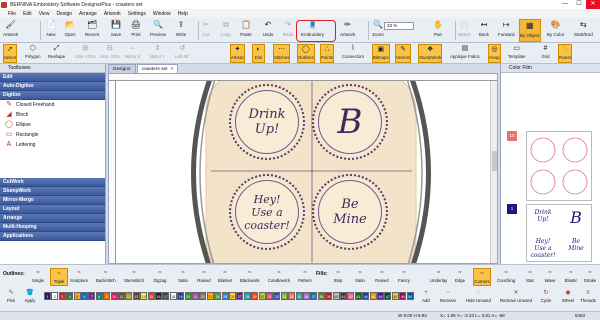 The height and width of the screenshot is (320, 600). Describe the element at coordinates (404, 277) in the screenshot. I see `fancy-tool-button: ≈ Fancy` at that location.